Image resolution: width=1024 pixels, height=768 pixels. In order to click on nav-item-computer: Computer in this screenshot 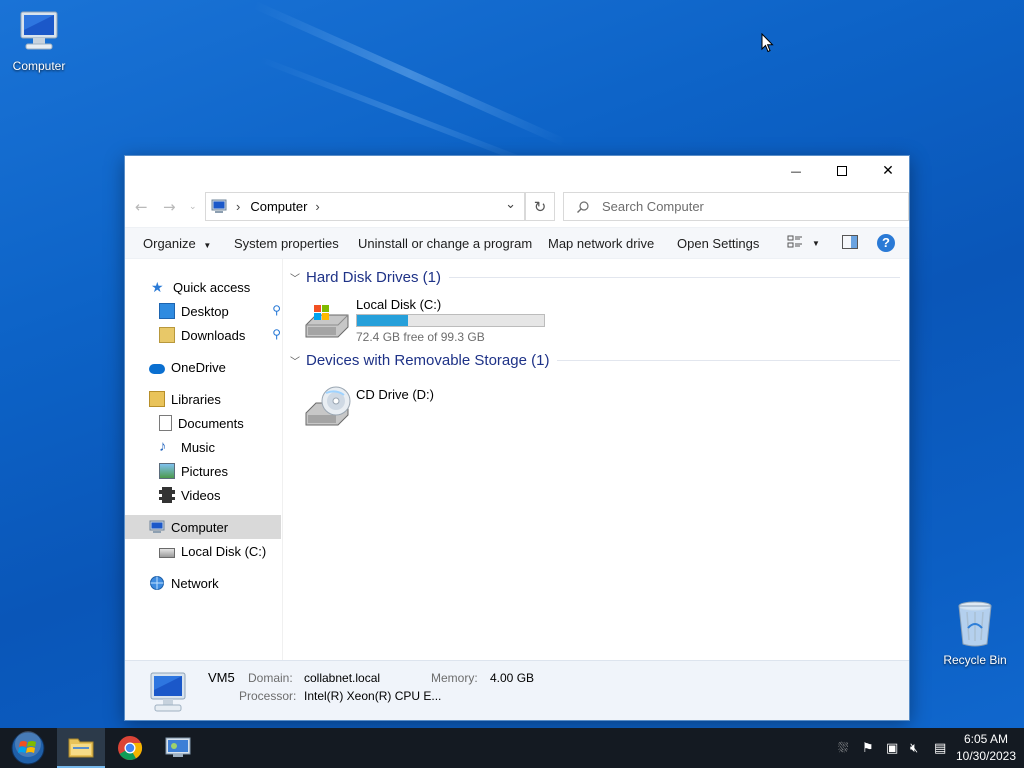, I will do `click(203, 527)`.